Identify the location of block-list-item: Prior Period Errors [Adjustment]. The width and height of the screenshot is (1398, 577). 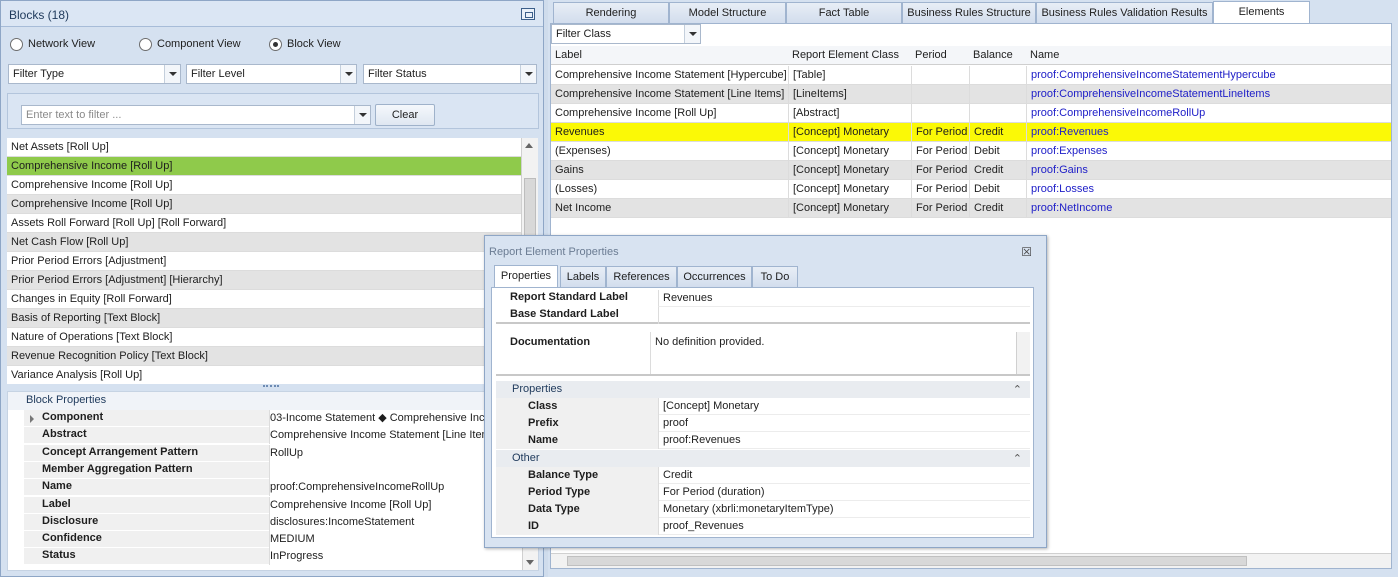
(264, 261).